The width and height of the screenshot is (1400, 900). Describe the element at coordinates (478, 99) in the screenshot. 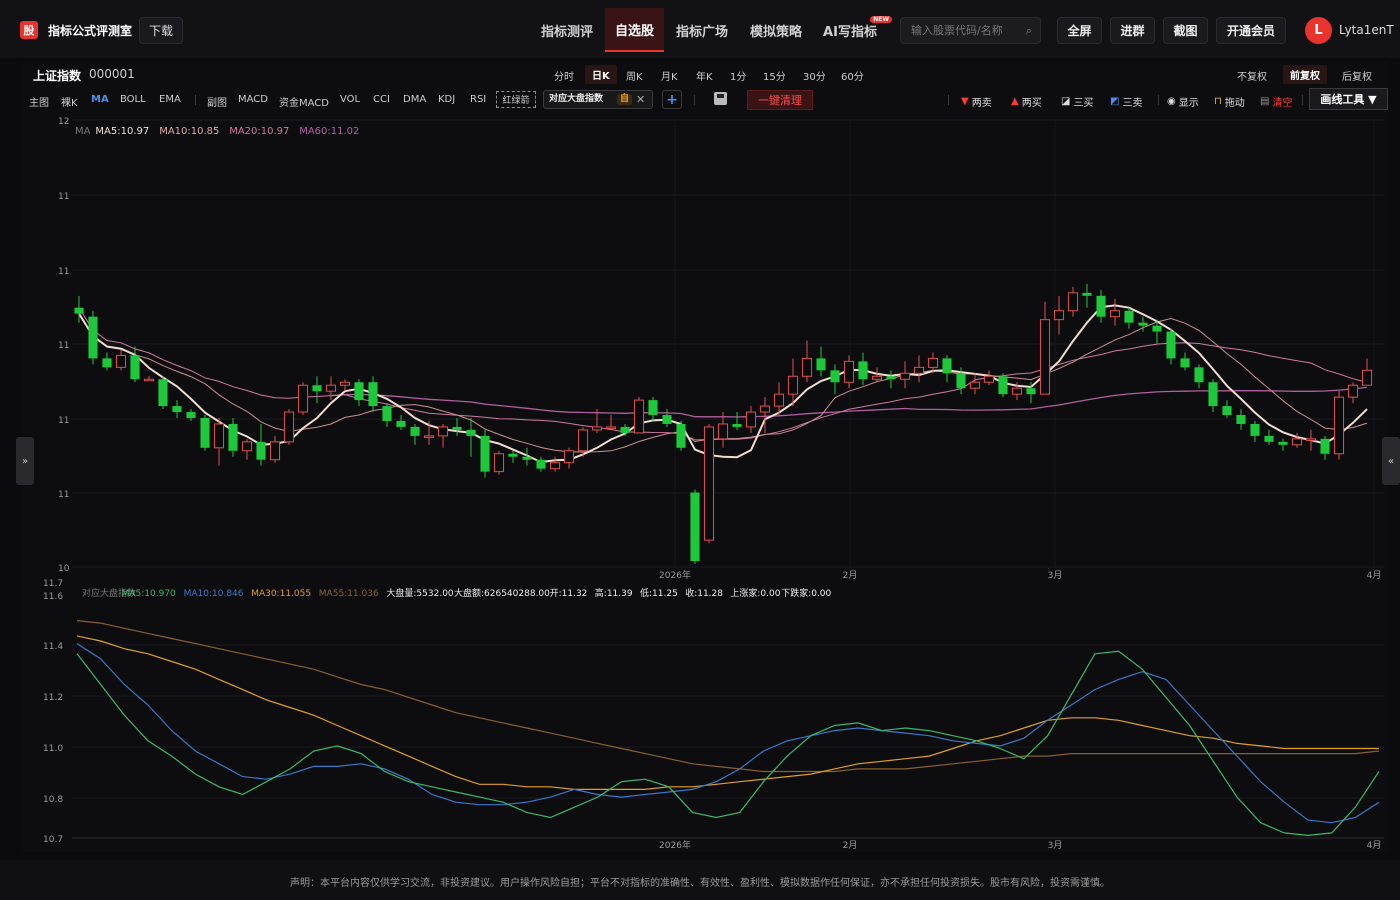

I see `indicator-rsi: RSI` at that location.